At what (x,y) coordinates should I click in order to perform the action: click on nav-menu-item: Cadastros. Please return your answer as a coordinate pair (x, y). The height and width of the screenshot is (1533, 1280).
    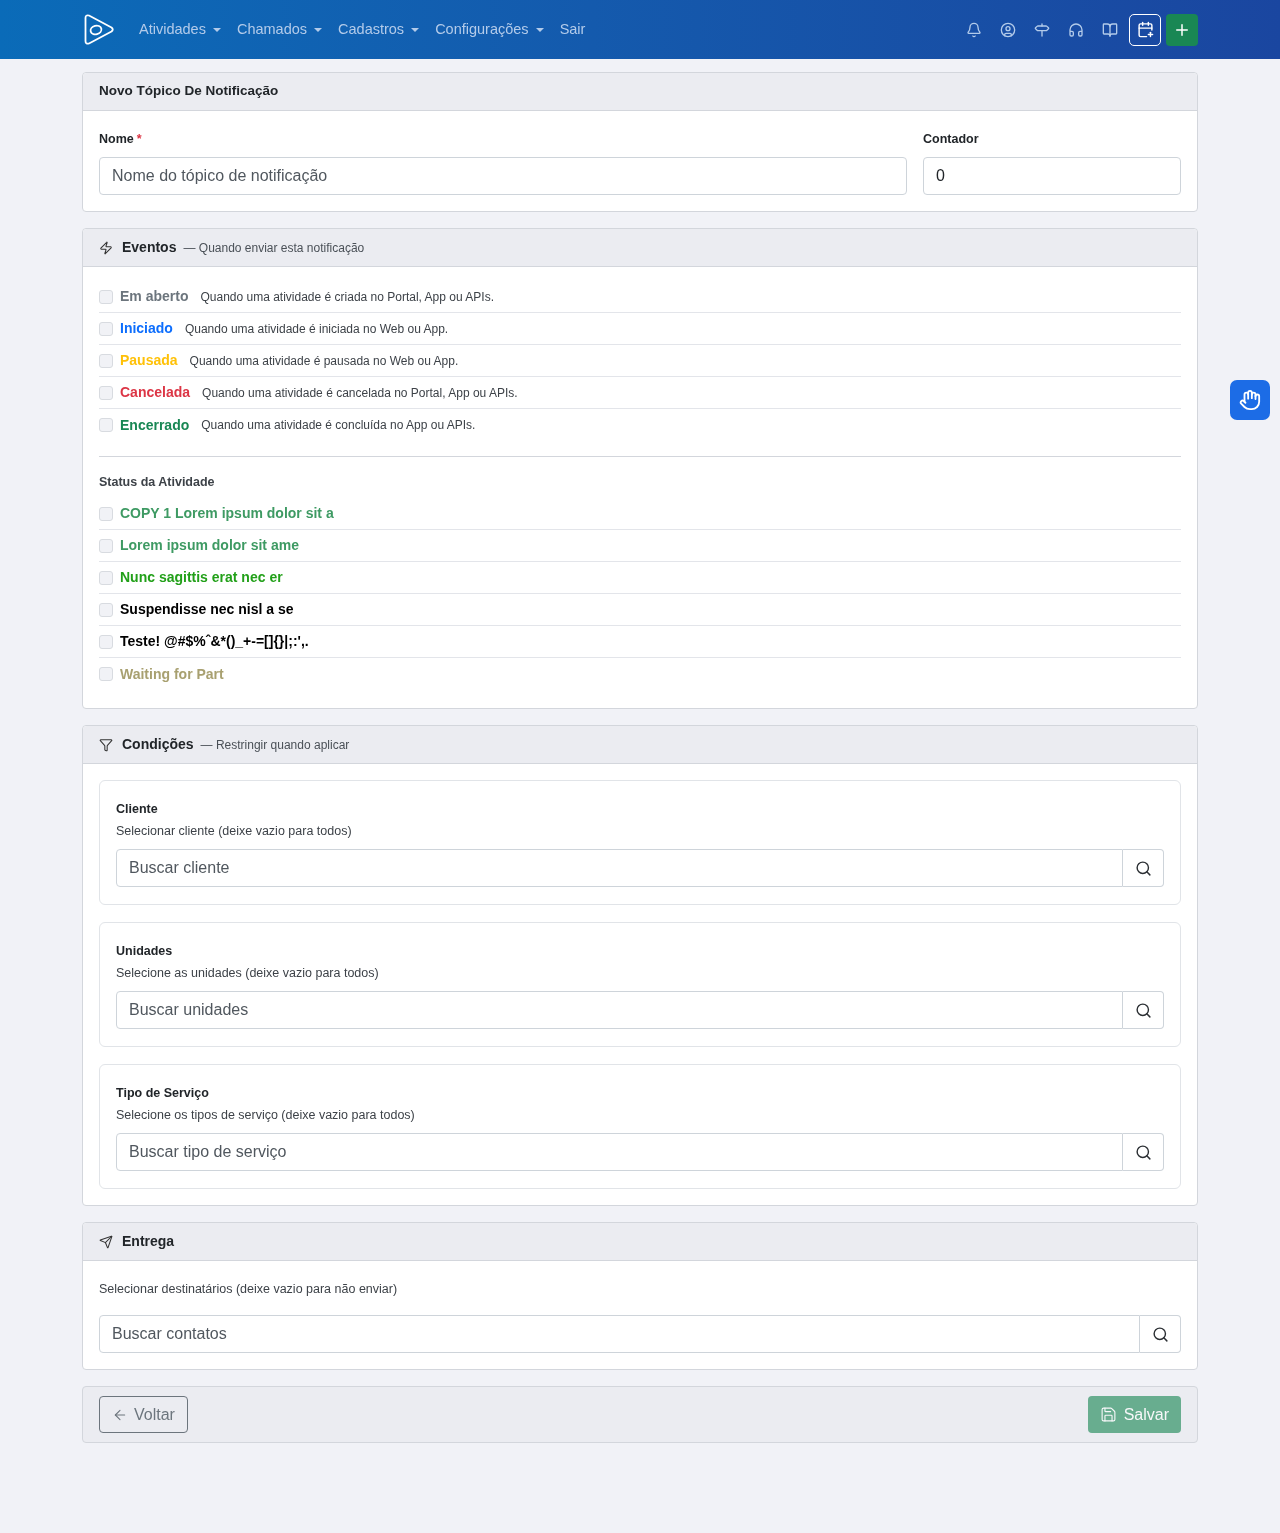
    Looking at the image, I should click on (379, 29).